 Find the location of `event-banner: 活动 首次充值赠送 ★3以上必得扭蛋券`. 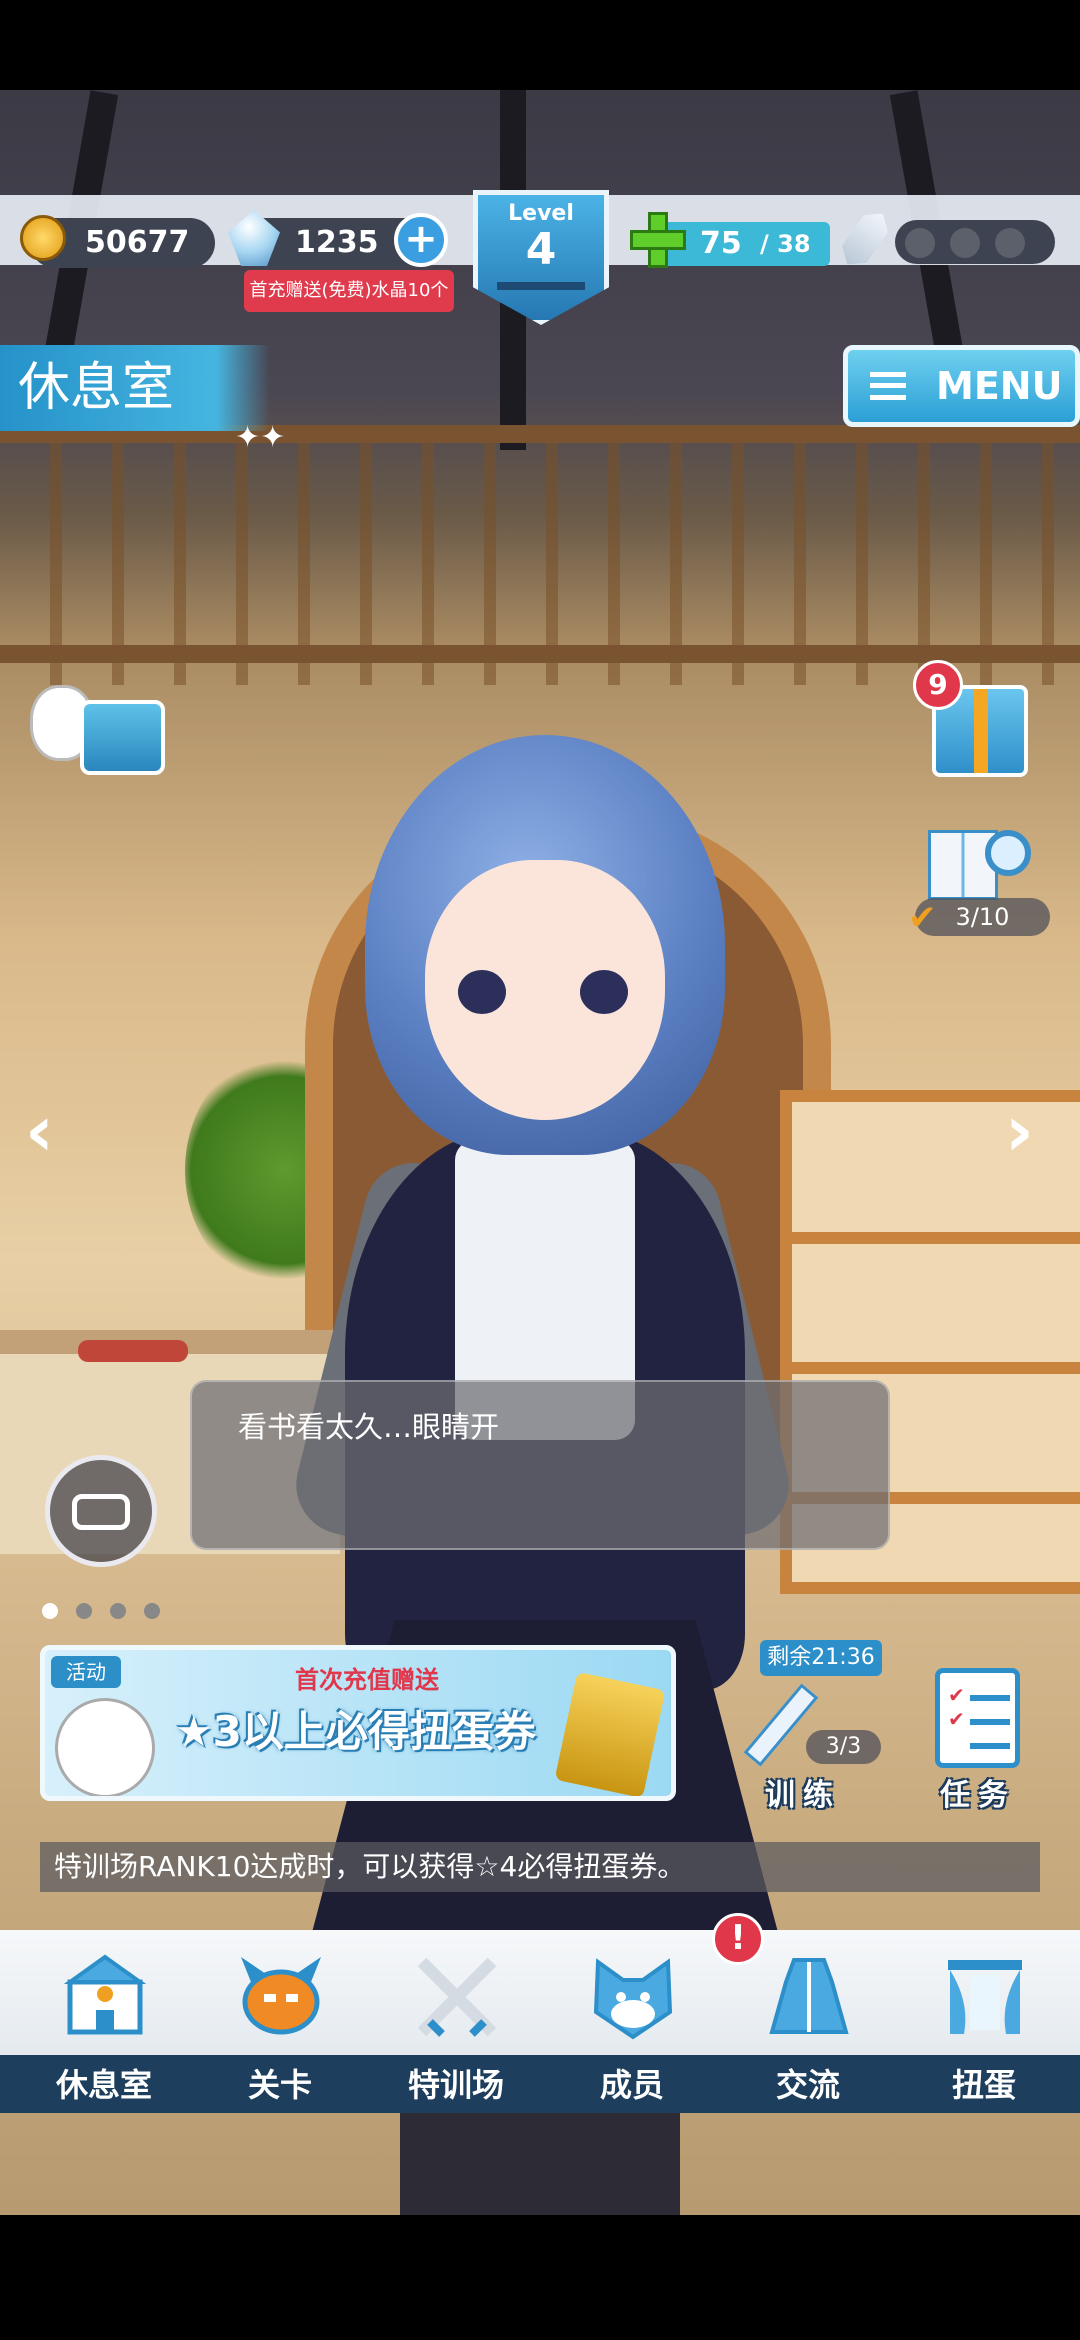

event-banner: 活动 首次充值赠送 ★3以上必得扭蛋券 is located at coordinates (358, 1723).